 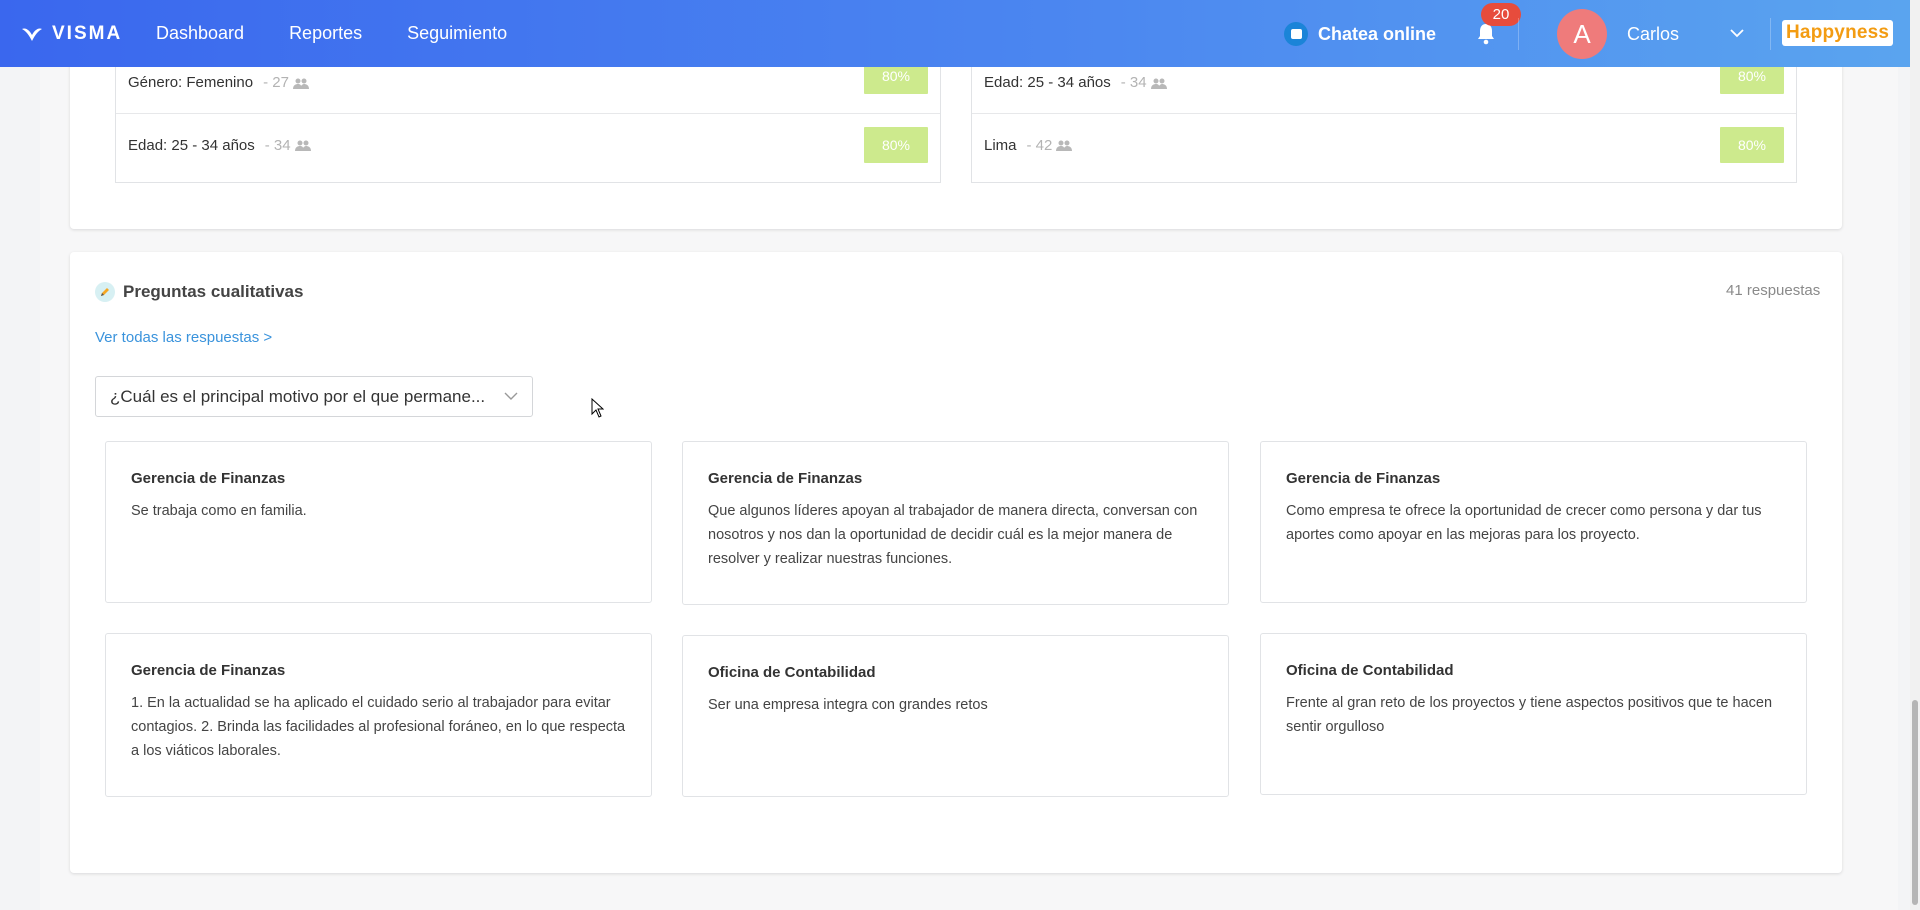 What do you see at coordinates (32, 34) in the screenshot?
I see `visma-logo-icon` at bounding box center [32, 34].